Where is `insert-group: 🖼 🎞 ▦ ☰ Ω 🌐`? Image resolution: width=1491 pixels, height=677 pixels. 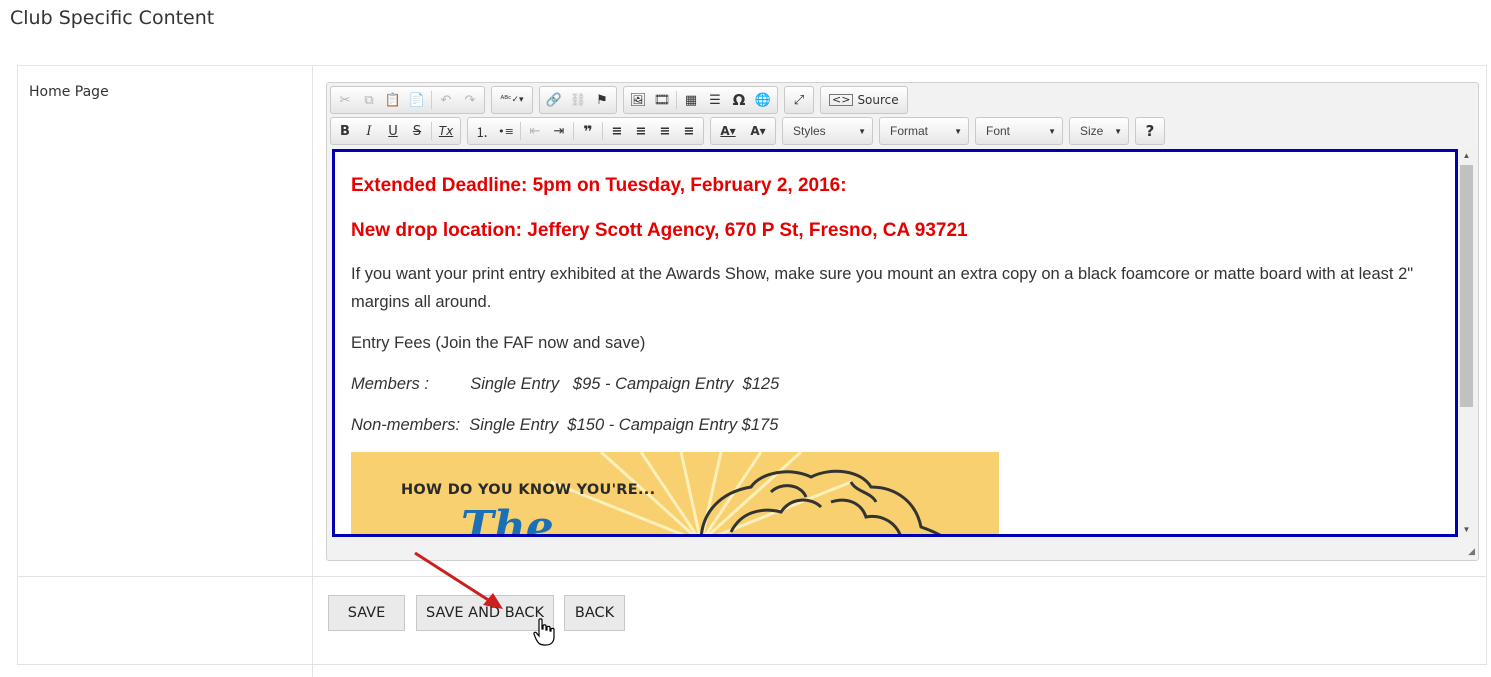
insert-group: 🖼 🎞 ▦ ☰ Ω 🌐 is located at coordinates (700, 100).